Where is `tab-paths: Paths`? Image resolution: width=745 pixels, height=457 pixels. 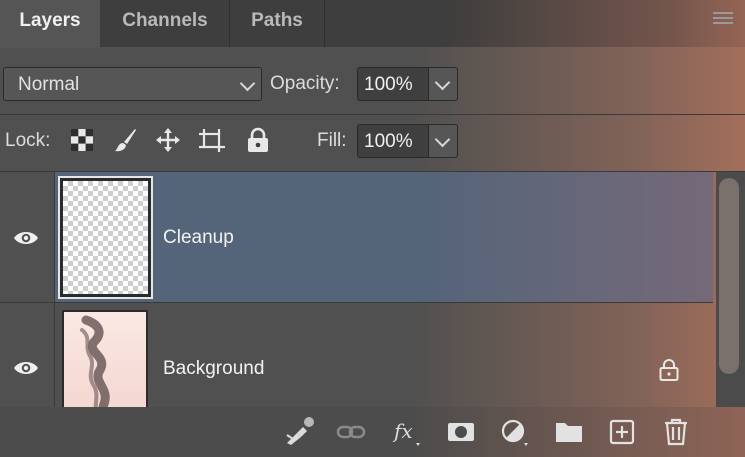 tab-paths: Paths is located at coordinates (277, 23).